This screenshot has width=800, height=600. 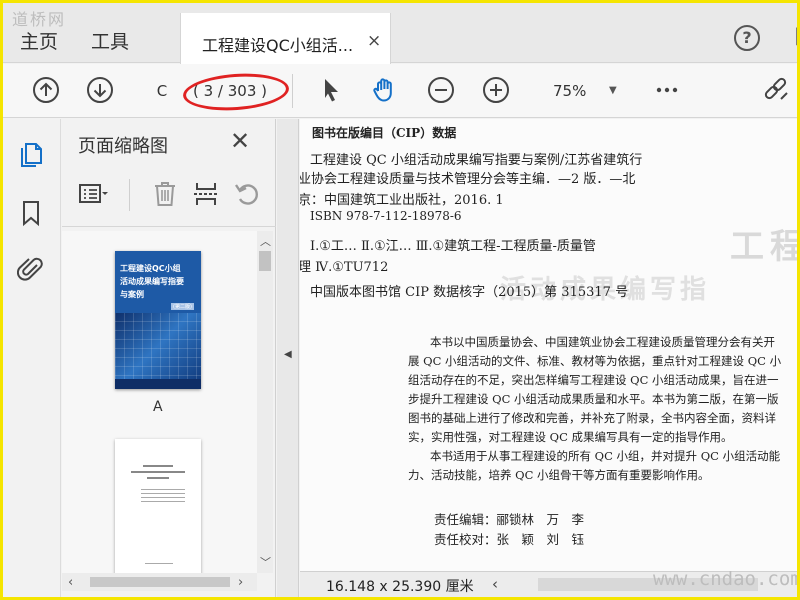 I want to click on hand-icon, so click(x=382, y=90).